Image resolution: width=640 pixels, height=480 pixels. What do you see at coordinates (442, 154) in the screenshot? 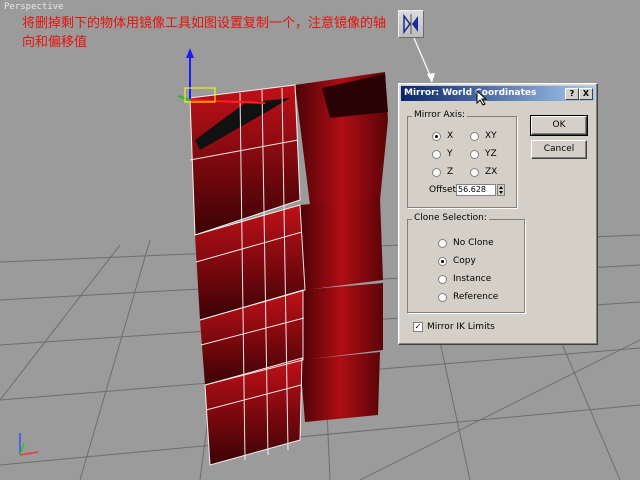
I see `axis-y-radio: Y` at bounding box center [442, 154].